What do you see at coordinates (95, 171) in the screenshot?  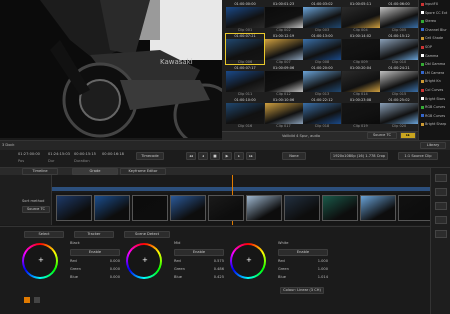 I see `tab-grade: Grade` at bounding box center [95, 171].